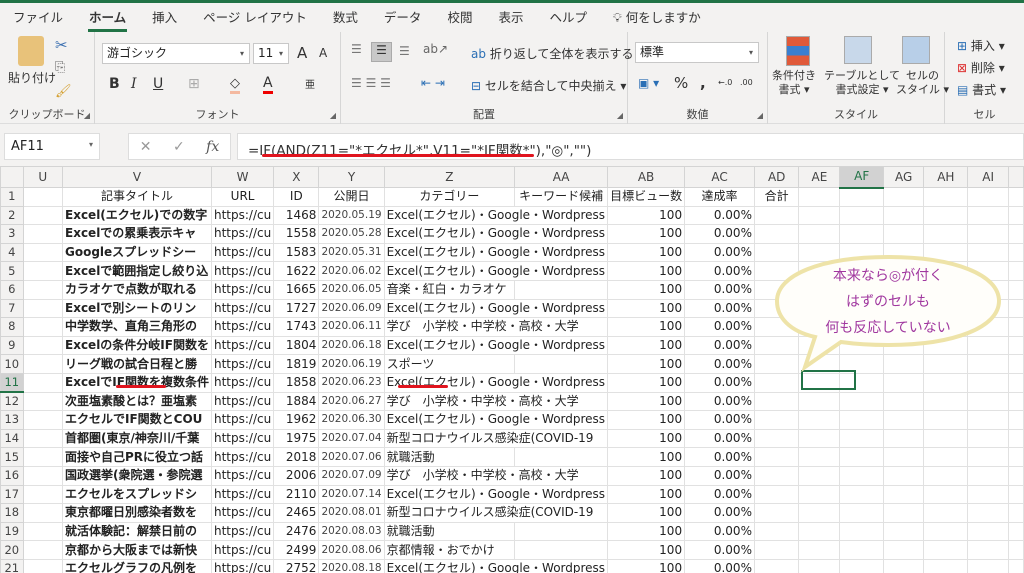 This screenshot has width=1024, height=573. I want to click on row-header: 8, so click(12, 327).